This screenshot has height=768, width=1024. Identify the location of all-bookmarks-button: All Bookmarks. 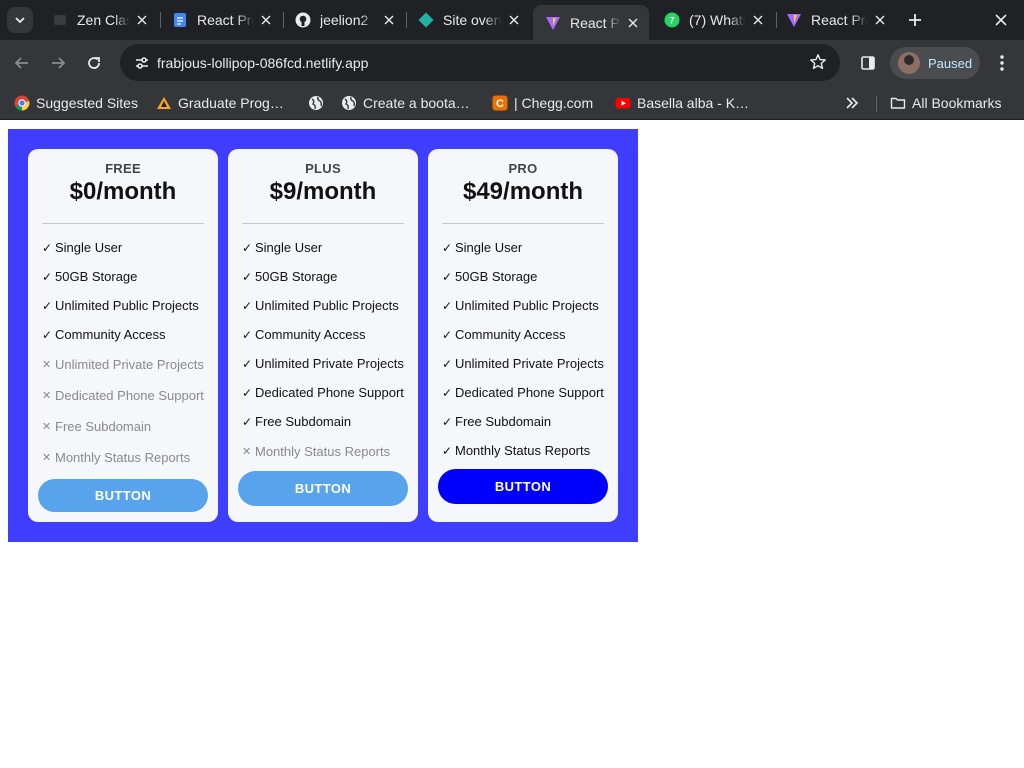
(945, 103).